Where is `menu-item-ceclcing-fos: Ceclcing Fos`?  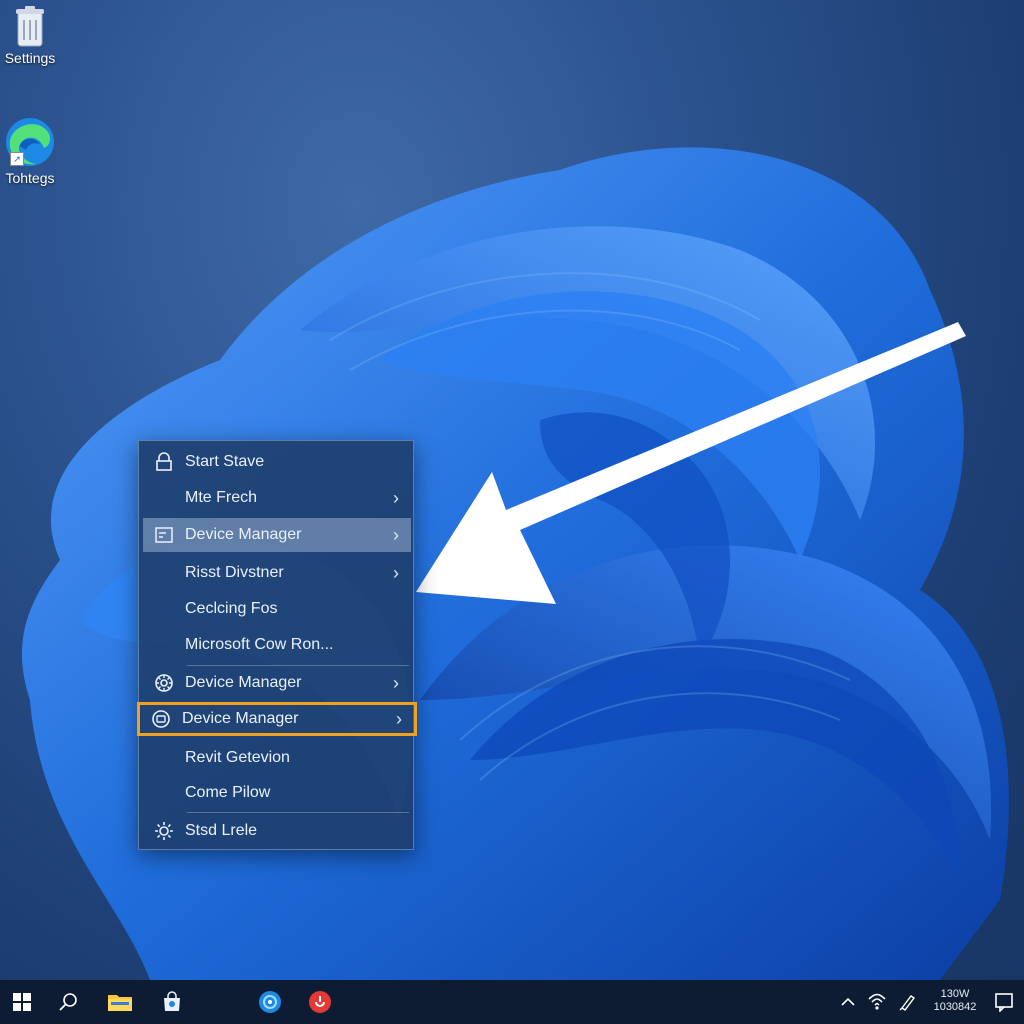
menu-item-ceclcing-fos: Ceclcing Fos is located at coordinates (277, 609).